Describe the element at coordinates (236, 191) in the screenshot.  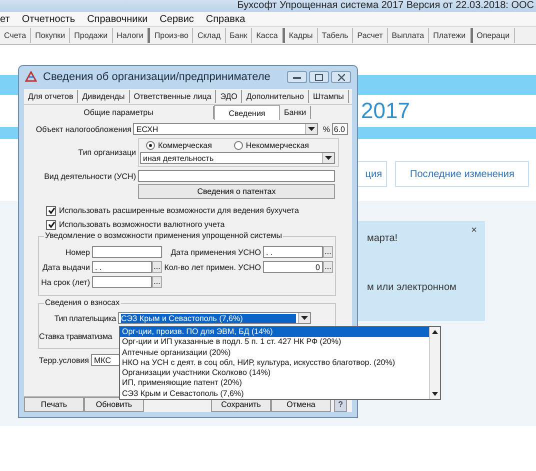
I see `patents-button: Сведения о патентах` at that location.